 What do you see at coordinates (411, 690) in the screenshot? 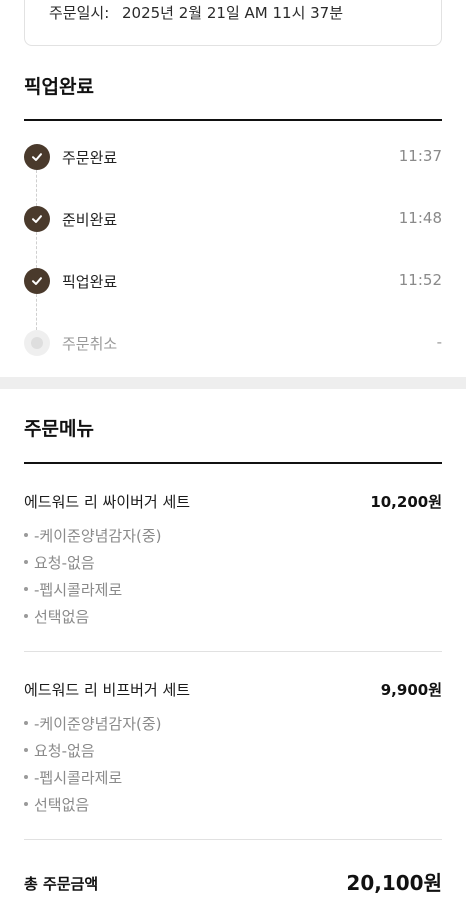
I see `menu-item-price: 9,900원` at bounding box center [411, 690].